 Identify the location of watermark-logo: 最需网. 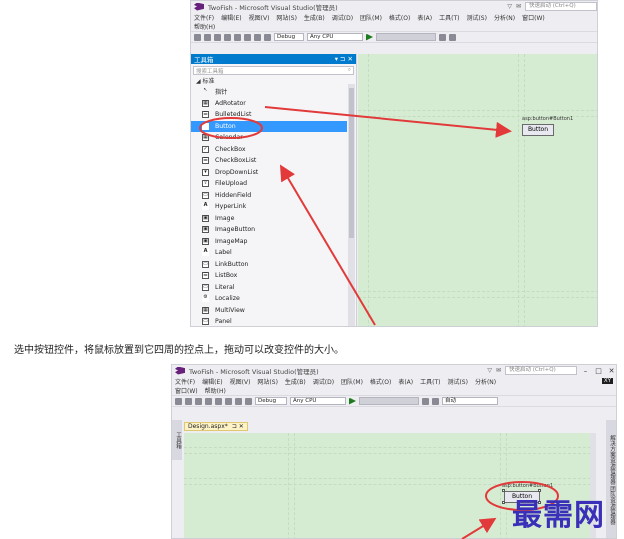
(558, 515).